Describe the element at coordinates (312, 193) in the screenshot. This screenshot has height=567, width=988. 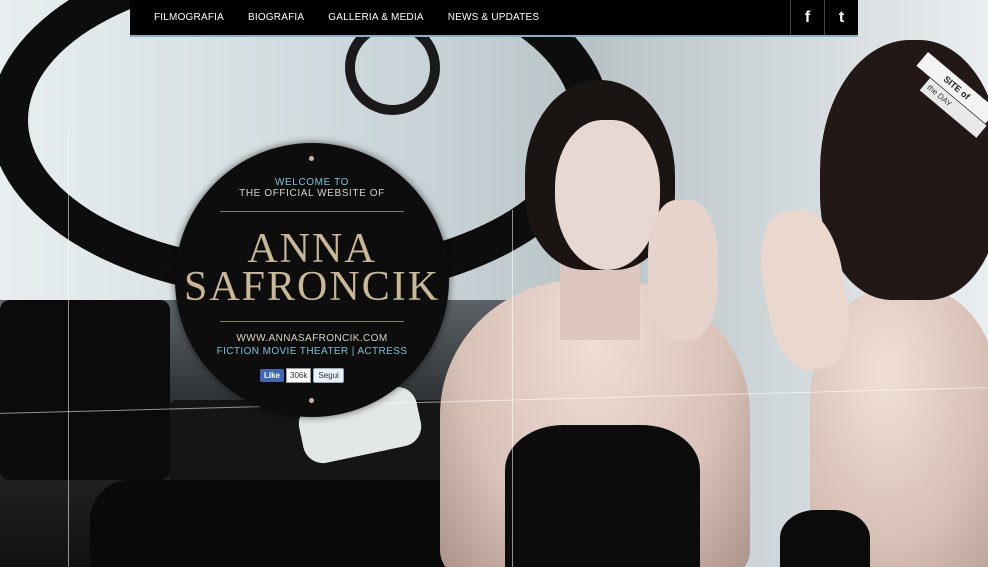
I see `welcome-subtitle: THE OFFICIAL WEBSITE OF` at that location.